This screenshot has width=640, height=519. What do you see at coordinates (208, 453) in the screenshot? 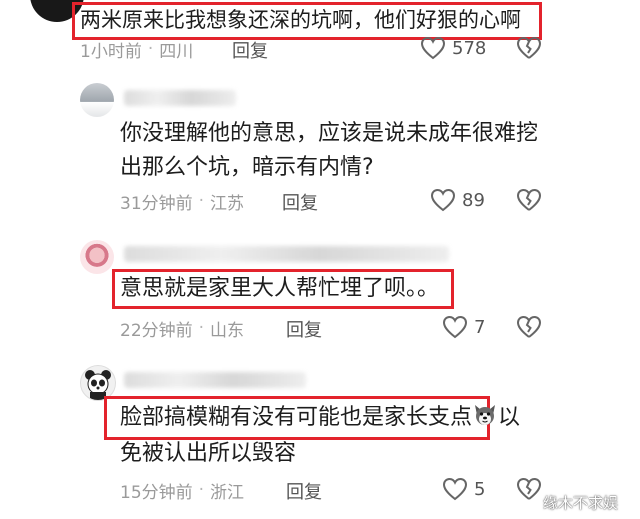
I see `comment-text-line-2: 免被认出所以毁容` at bounding box center [208, 453].